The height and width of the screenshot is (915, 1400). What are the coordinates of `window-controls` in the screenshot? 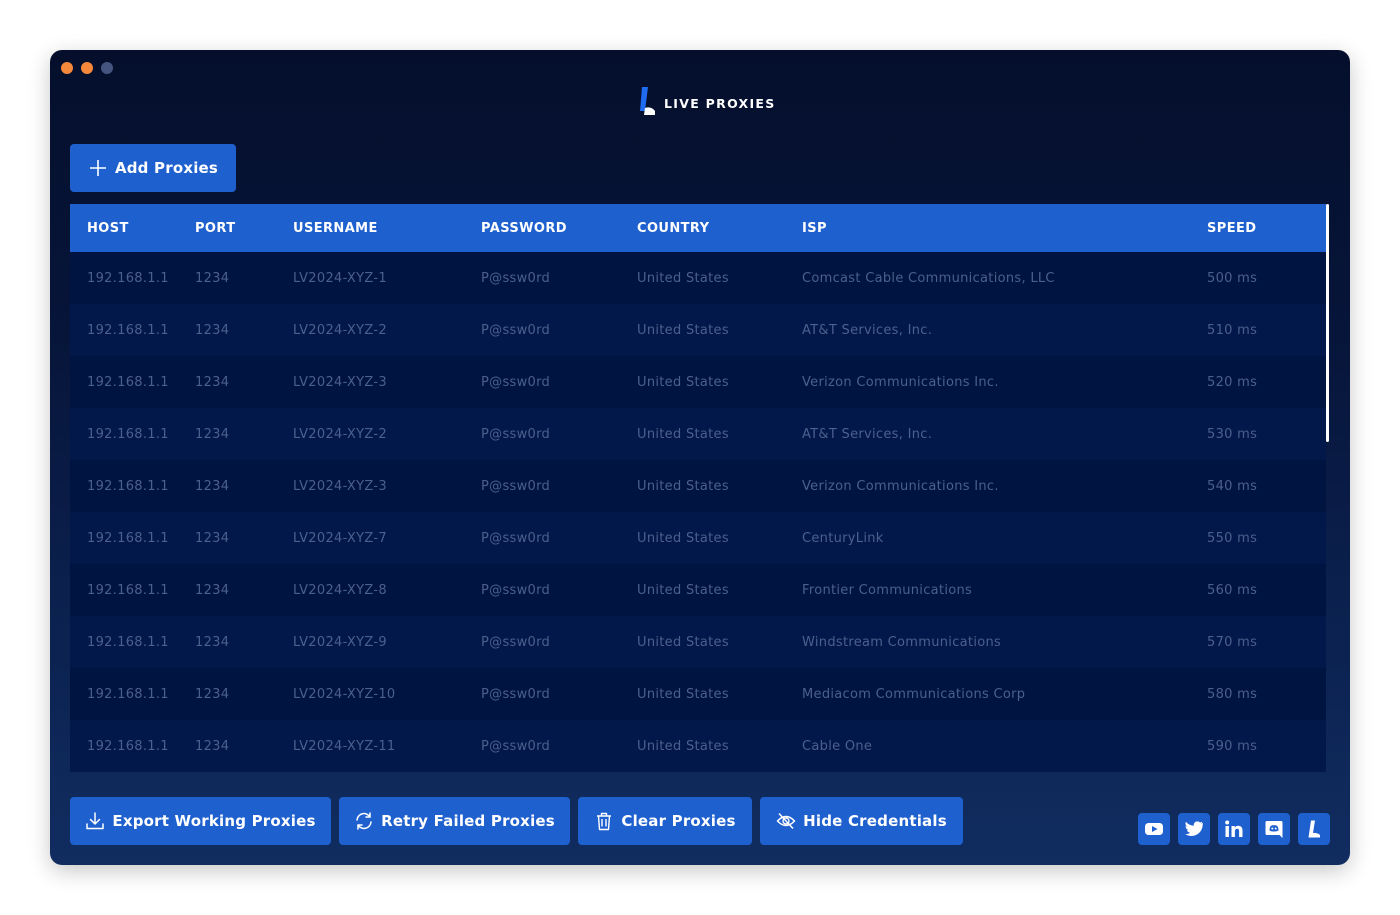 It's located at (87, 68).